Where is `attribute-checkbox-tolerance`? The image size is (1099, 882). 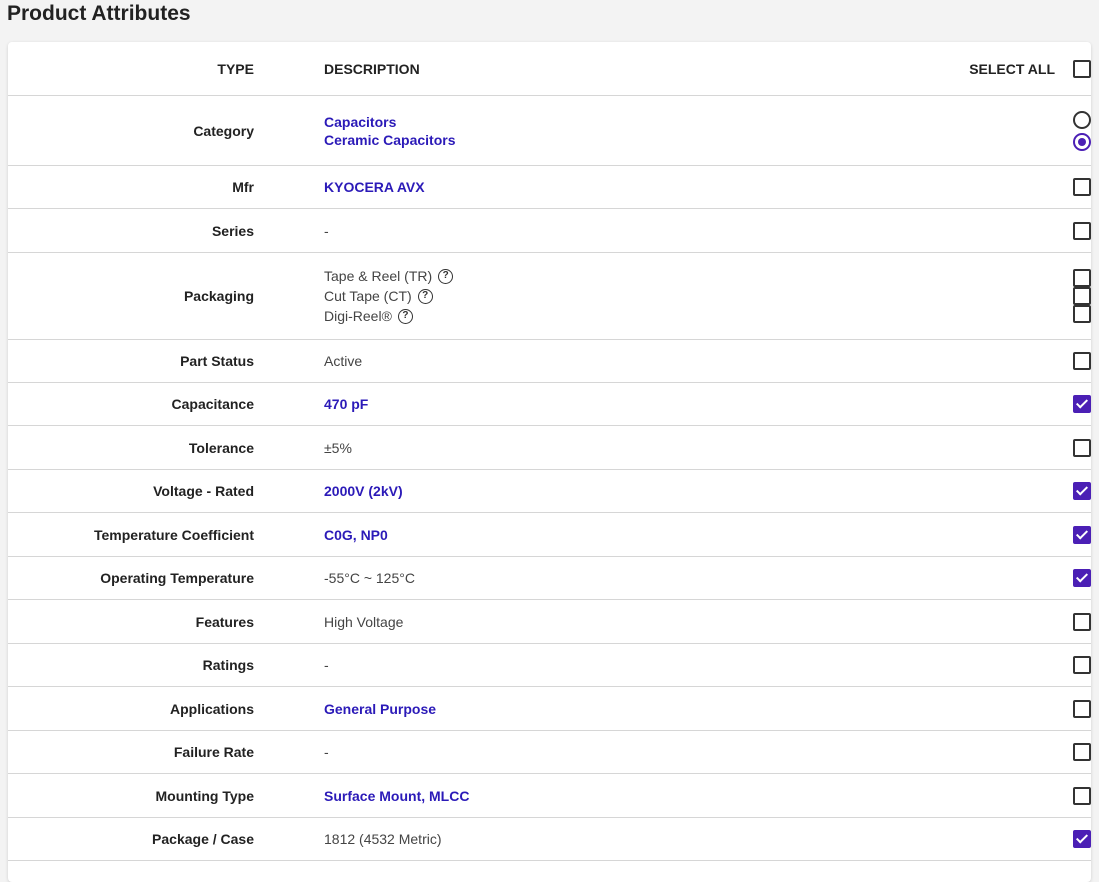 attribute-checkbox-tolerance is located at coordinates (1082, 447).